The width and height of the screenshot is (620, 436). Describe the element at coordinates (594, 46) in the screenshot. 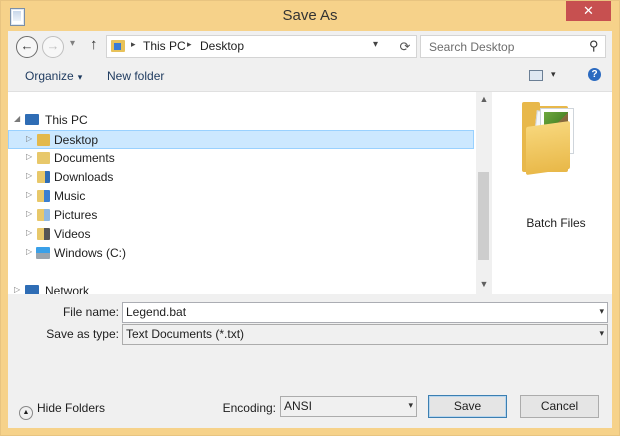

I see `search-icon: ⚲` at that location.